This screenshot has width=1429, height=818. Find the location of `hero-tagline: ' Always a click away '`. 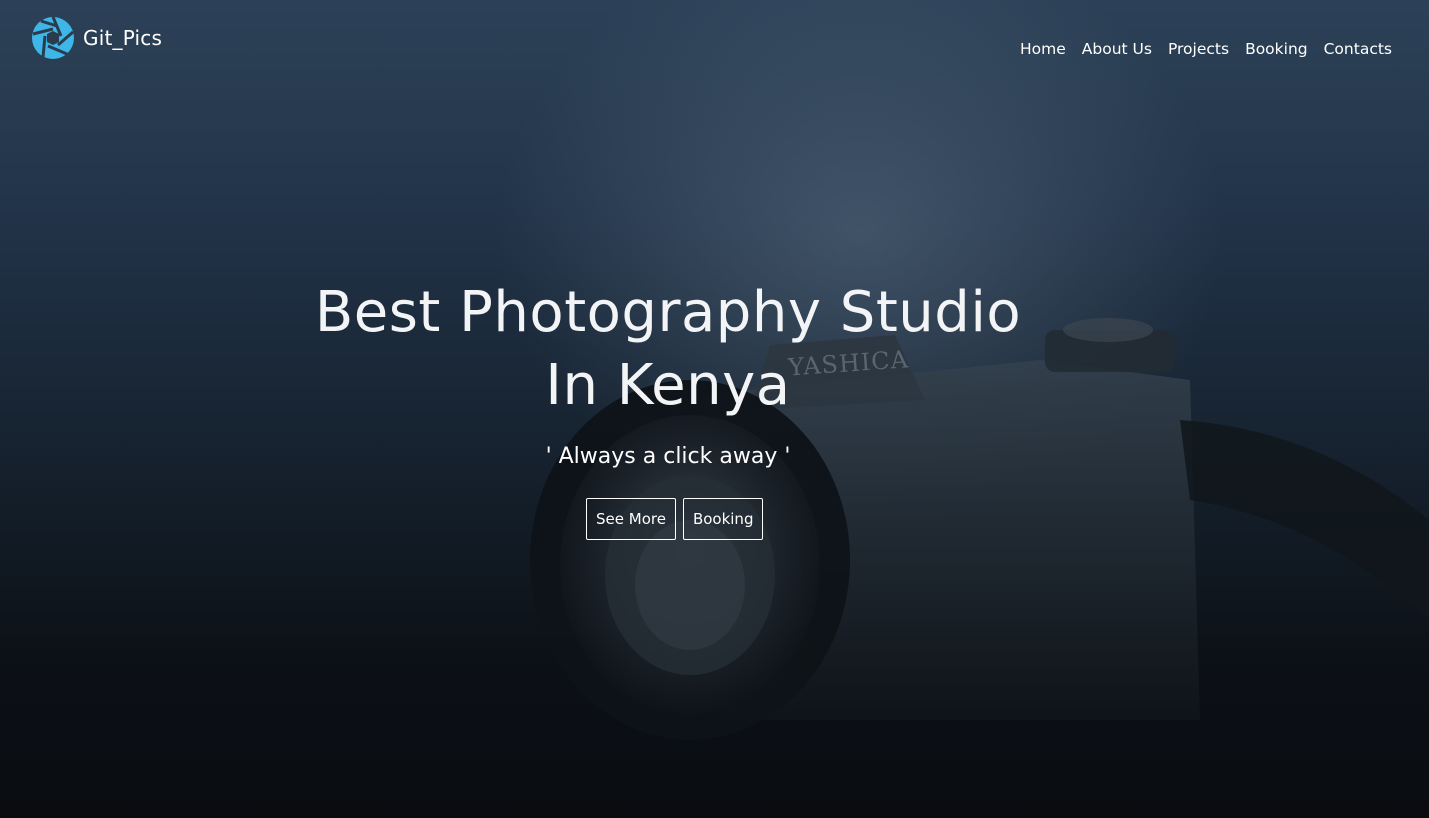

hero-tagline: ' Always a click away ' is located at coordinates (668, 456).